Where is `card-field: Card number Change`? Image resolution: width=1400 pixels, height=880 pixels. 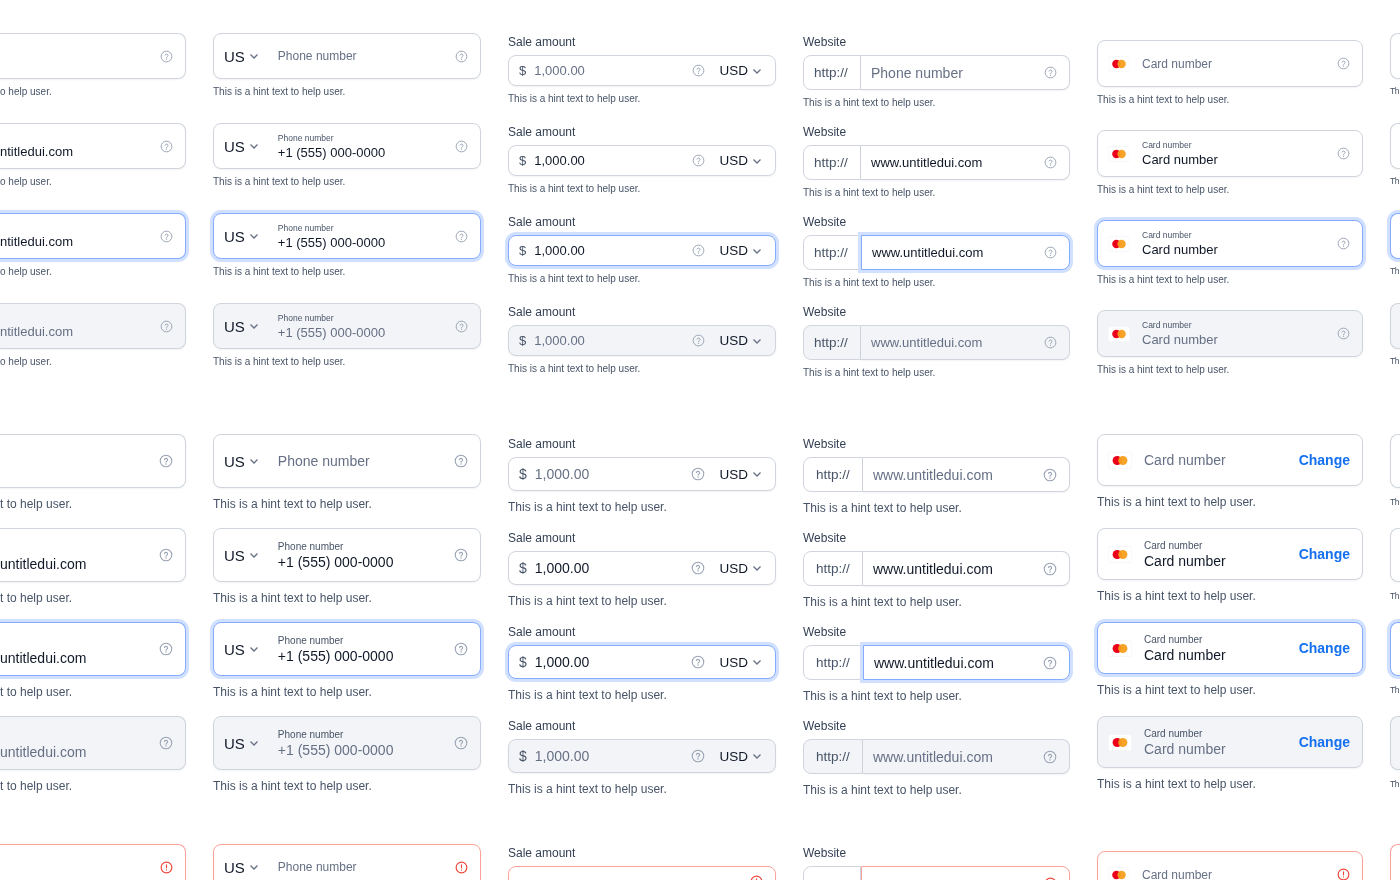 card-field: Card number Change is located at coordinates (1230, 460).